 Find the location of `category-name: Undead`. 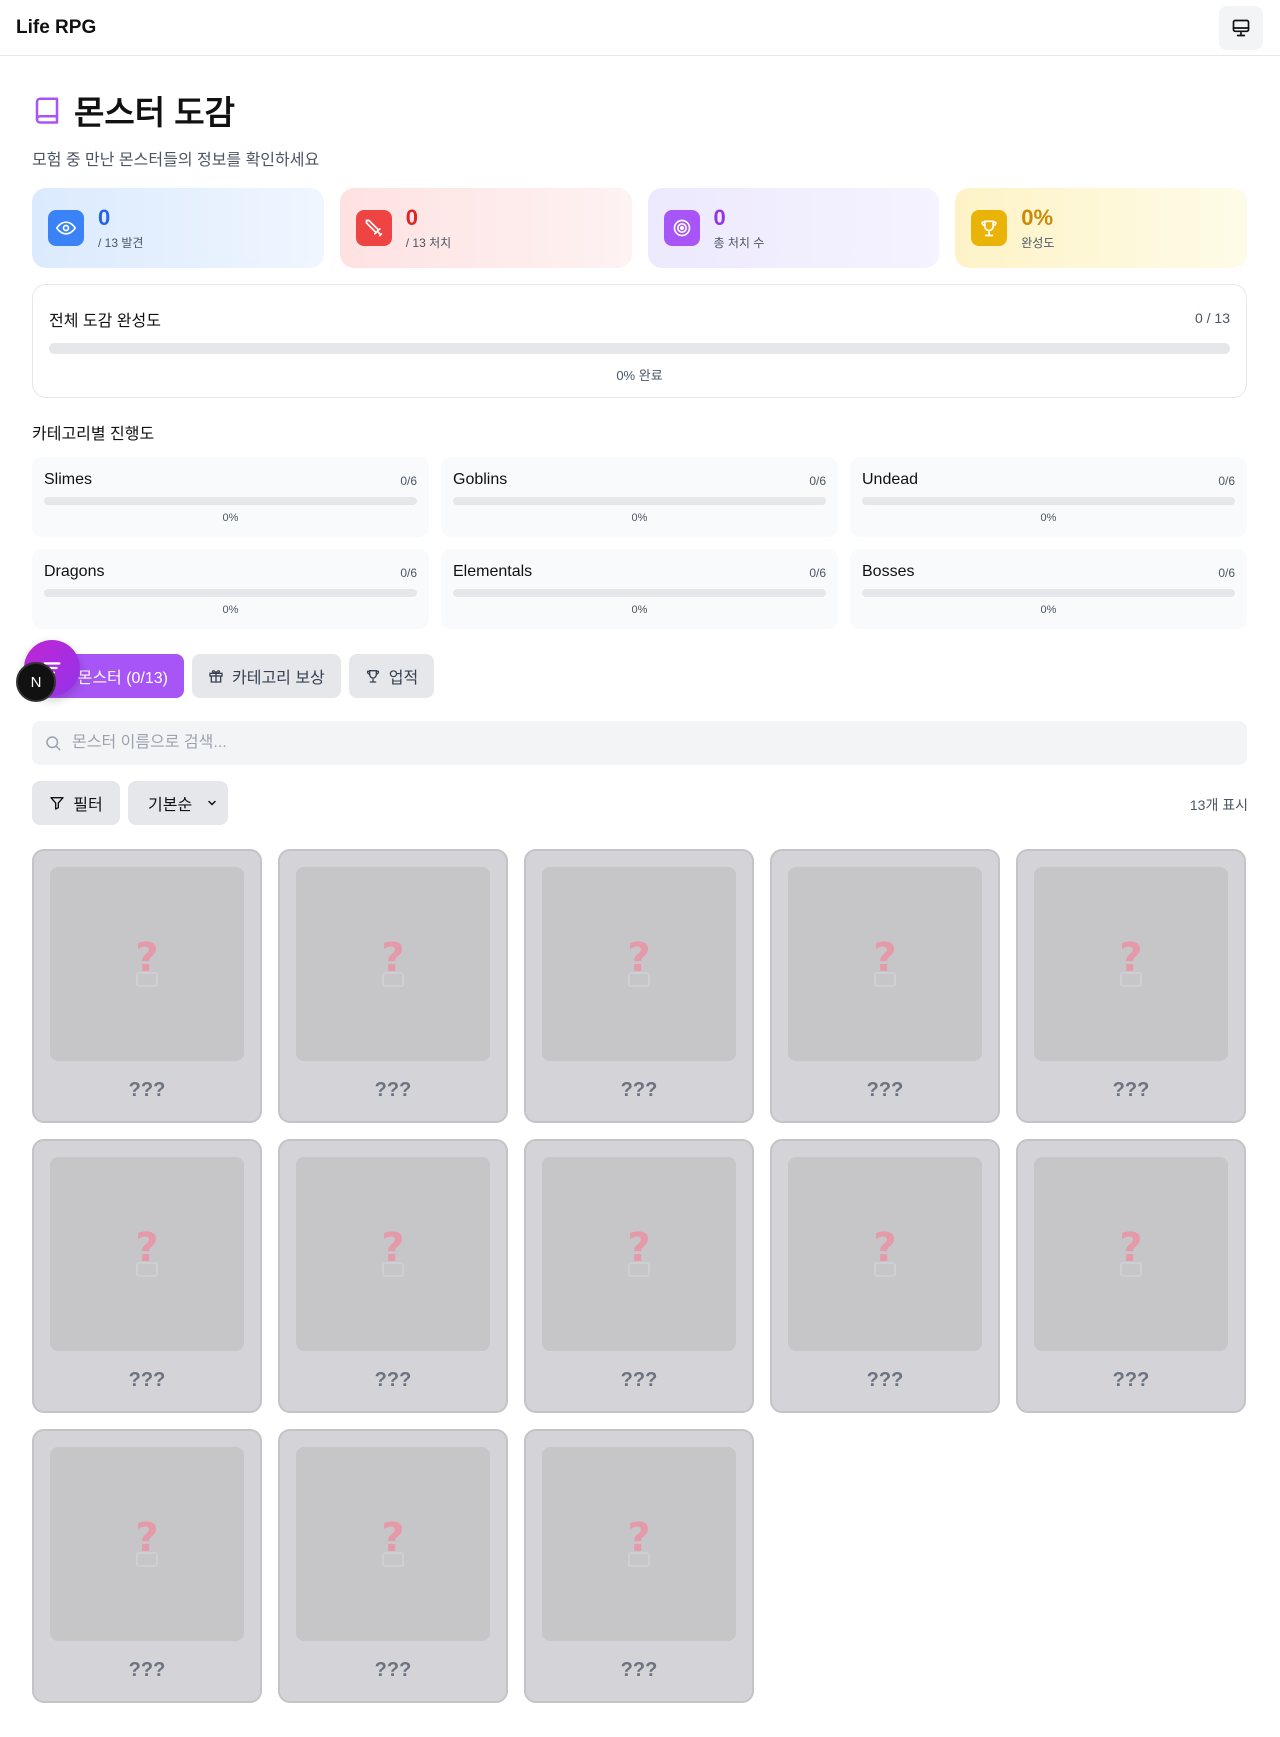

category-name: Undead is located at coordinates (890, 479).